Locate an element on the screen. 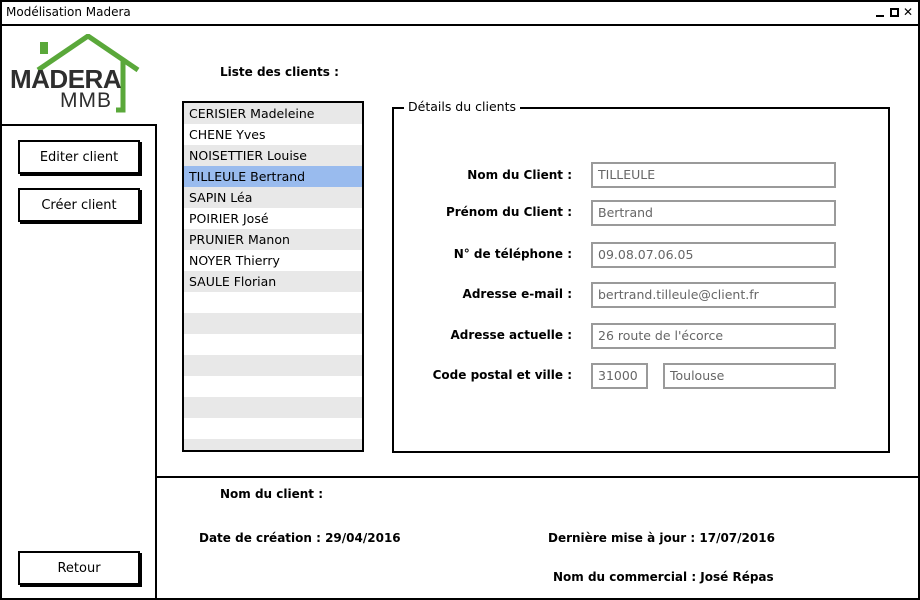 Image resolution: width=920 pixels, height=600 pixels. list-item: CERISIER Madeleine is located at coordinates (273, 113).